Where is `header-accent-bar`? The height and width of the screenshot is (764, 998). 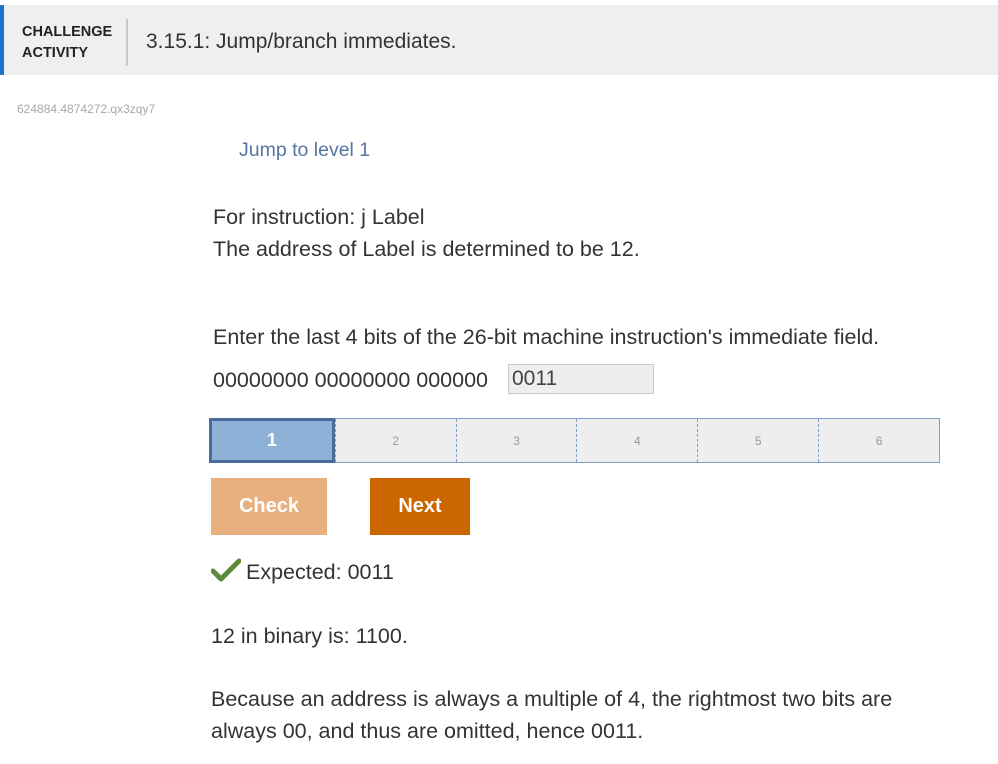 header-accent-bar is located at coordinates (2, 40).